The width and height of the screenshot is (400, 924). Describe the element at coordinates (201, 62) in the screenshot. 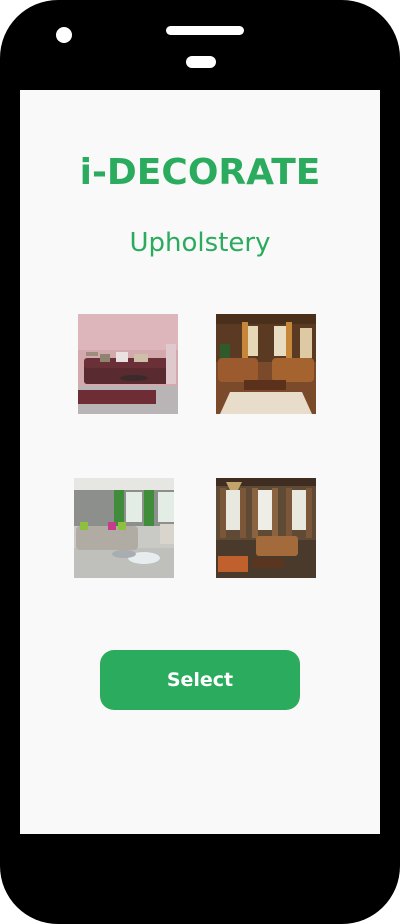

I see `proximity-sensor` at that location.